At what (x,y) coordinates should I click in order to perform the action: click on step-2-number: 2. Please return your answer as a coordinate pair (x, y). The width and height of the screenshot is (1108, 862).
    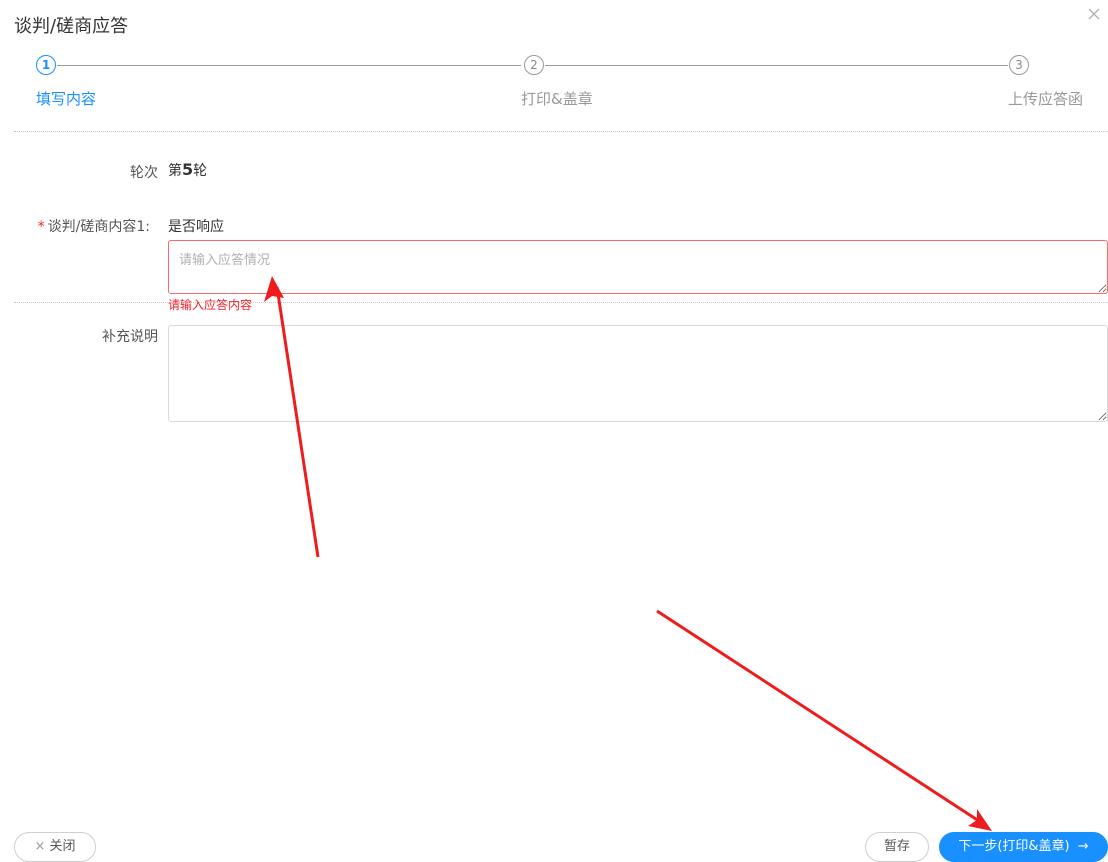
    Looking at the image, I should click on (534, 65).